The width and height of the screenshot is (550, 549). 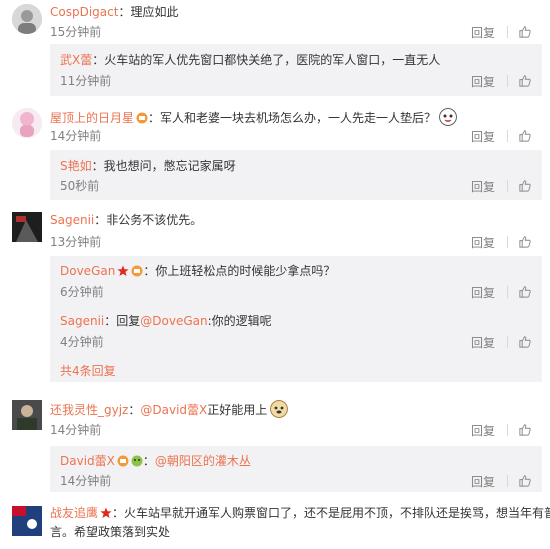 What do you see at coordinates (89, 410) in the screenshot?
I see `comment-username: 还我灵性_gyjz` at bounding box center [89, 410].